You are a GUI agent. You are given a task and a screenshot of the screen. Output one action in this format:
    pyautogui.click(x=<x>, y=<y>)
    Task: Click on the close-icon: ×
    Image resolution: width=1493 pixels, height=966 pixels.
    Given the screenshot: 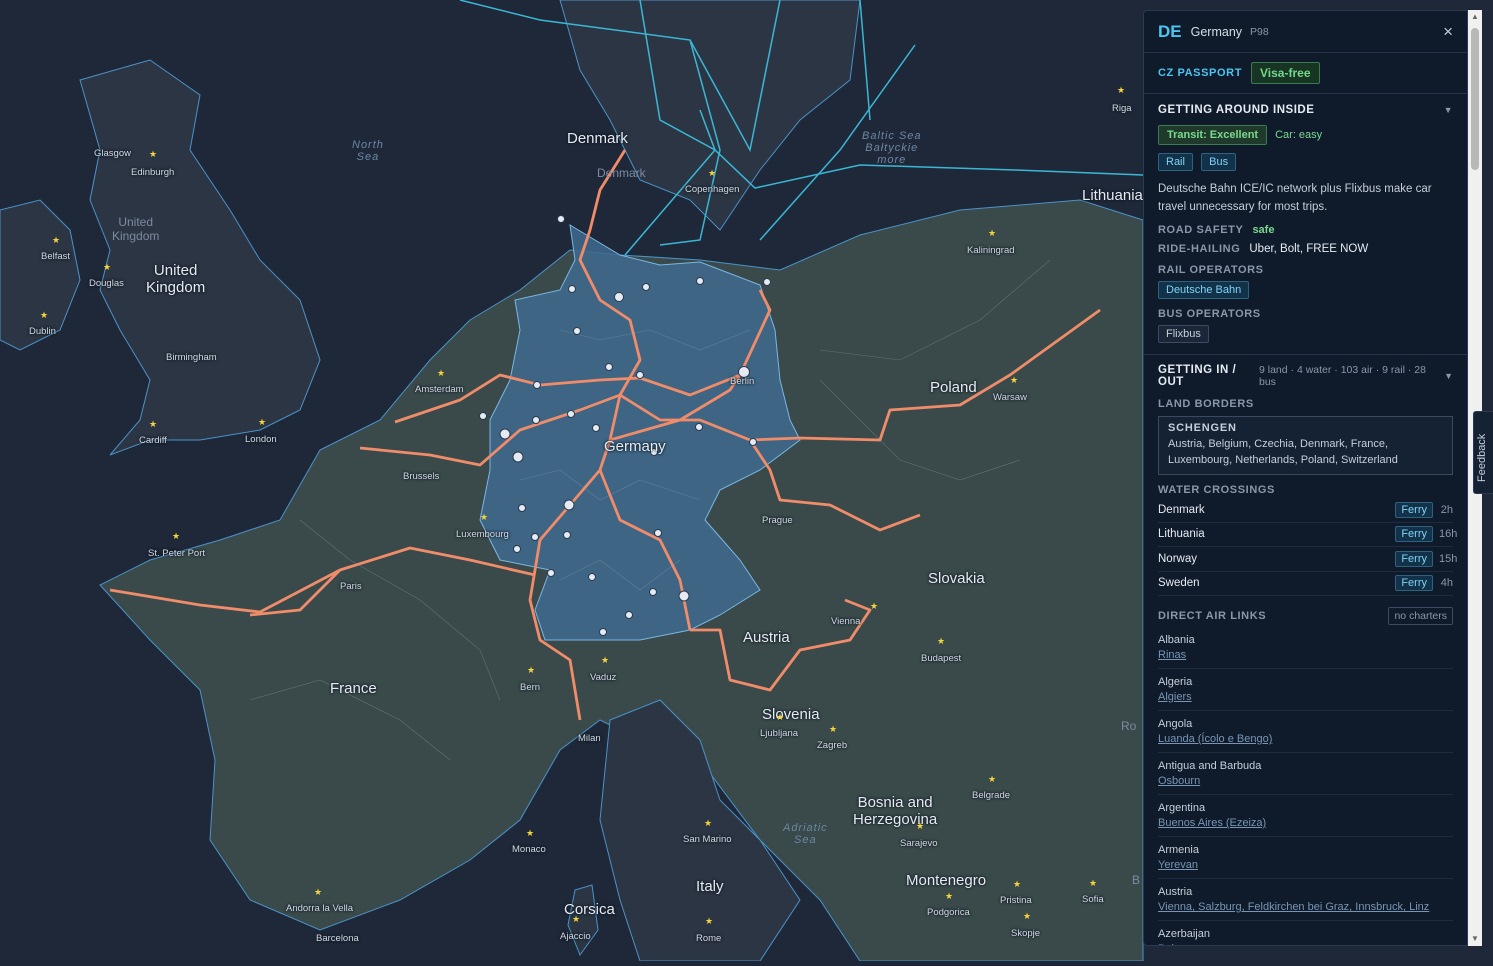 What is the action you would take?
    pyautogui.click(x=1448, y=32)
    